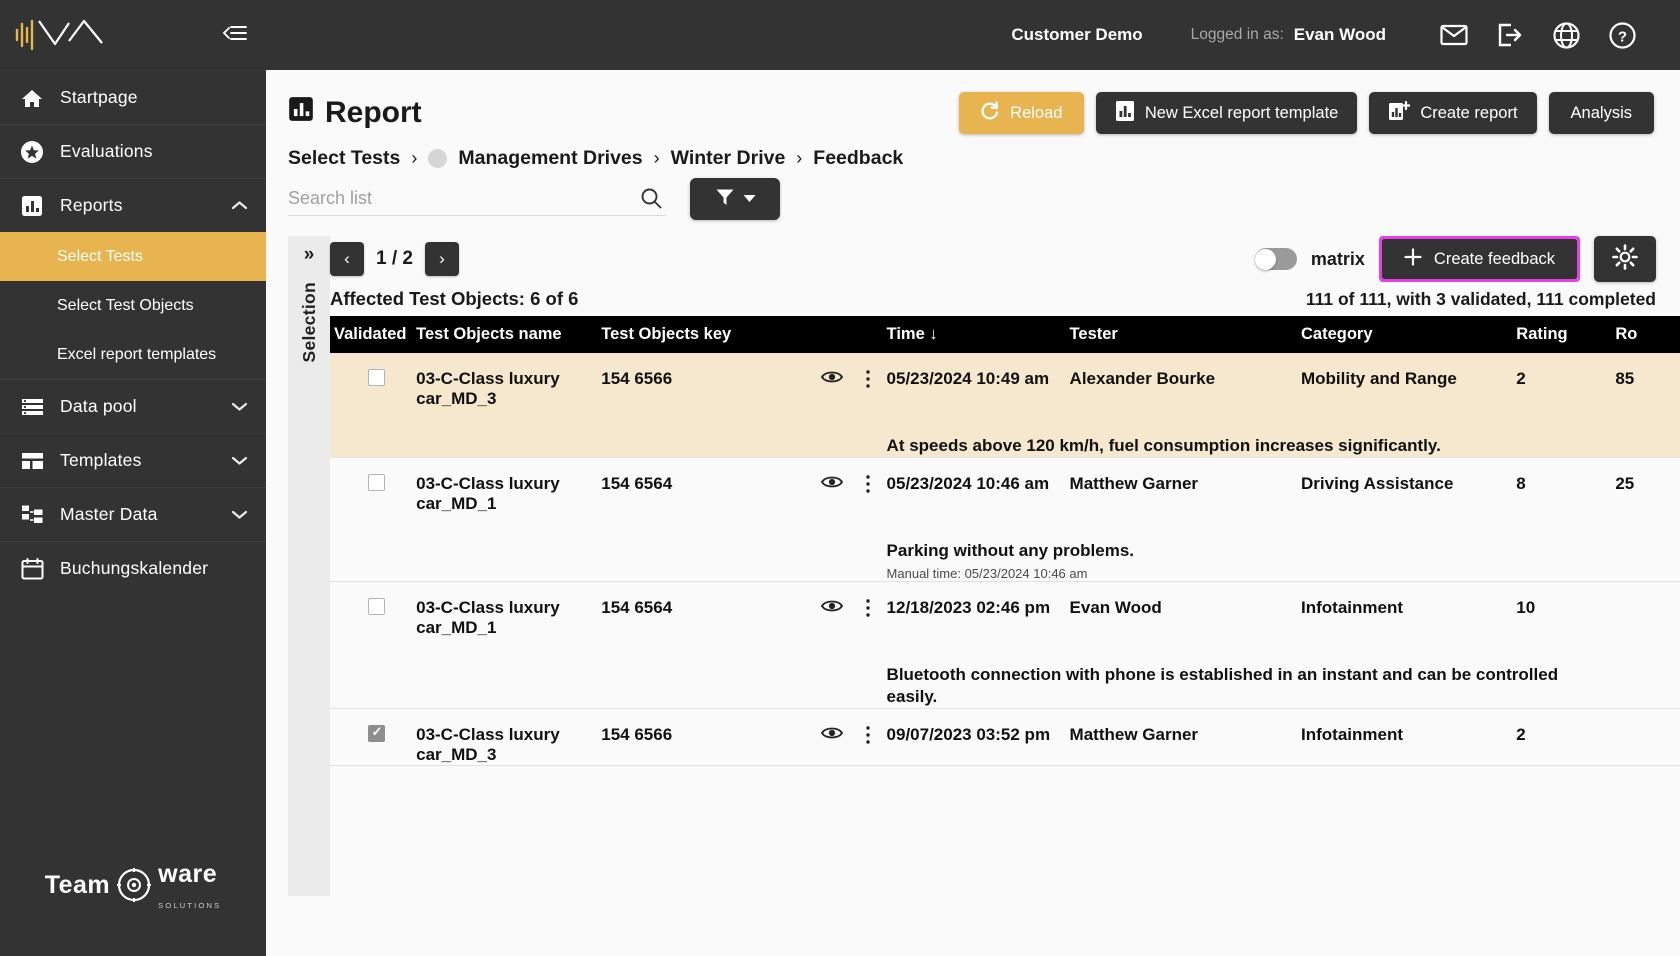 This screenshot has height=956, width=1680. I want to click on row-rating-cell: 10, so click(1526, 608).